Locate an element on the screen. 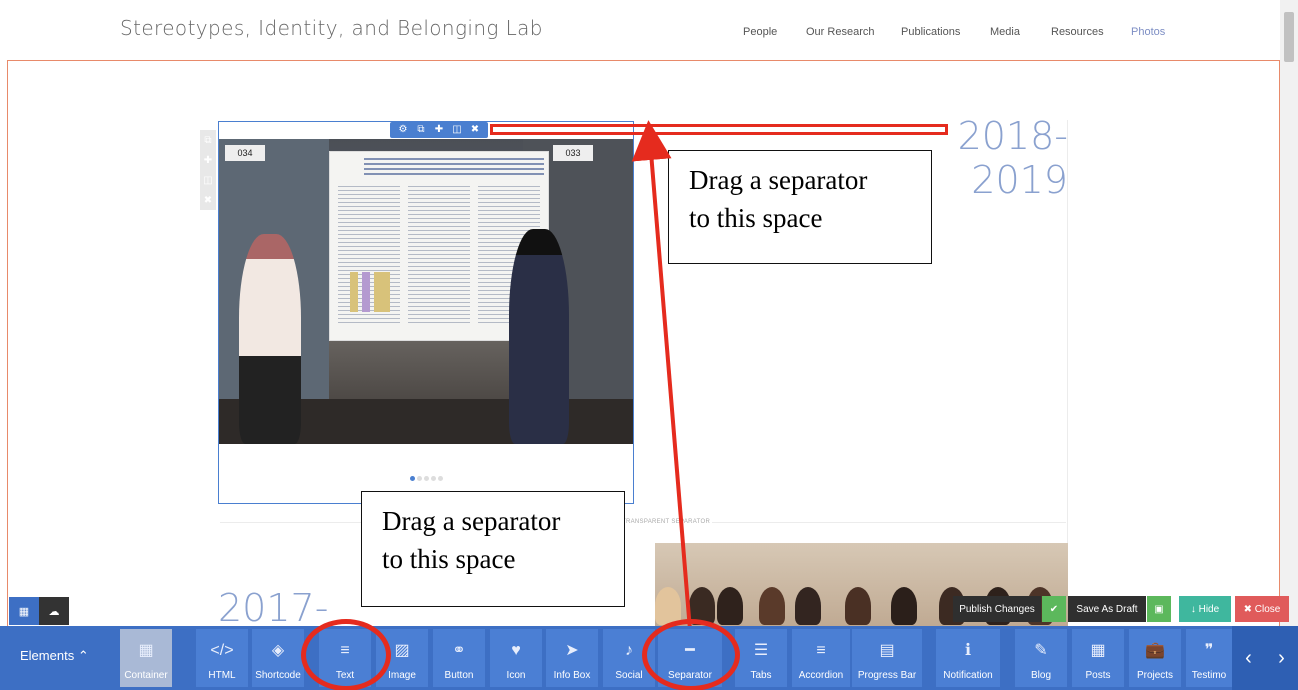 This screenshot has height=690, width=1298. element-button: ⚭ Button is located at coordinates (459, 658).